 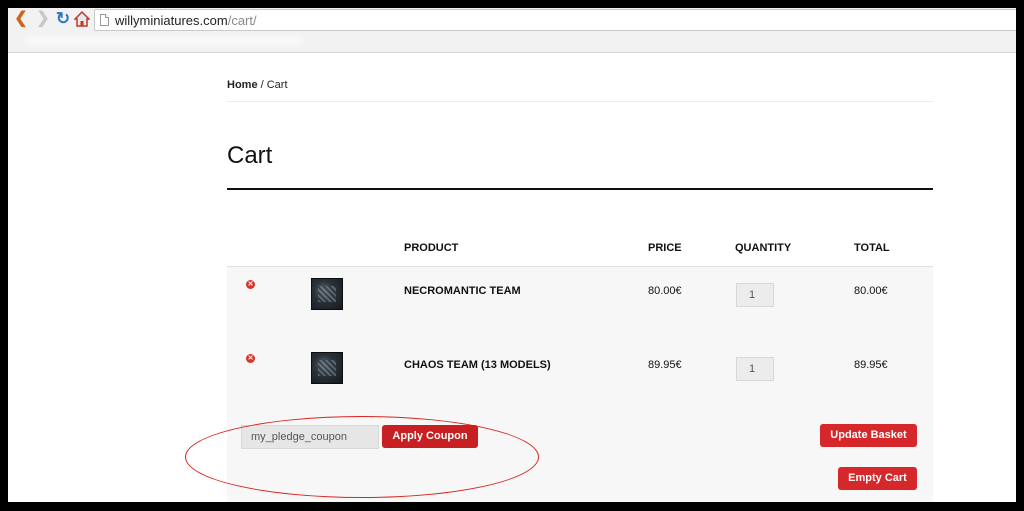 What do you see at coordinates (580, 304) in the screenshot?
I see `table-row: ✕ NECROMANTIC TEAM 80.00€ 1 80.00€` at bounding box center [580, 304].